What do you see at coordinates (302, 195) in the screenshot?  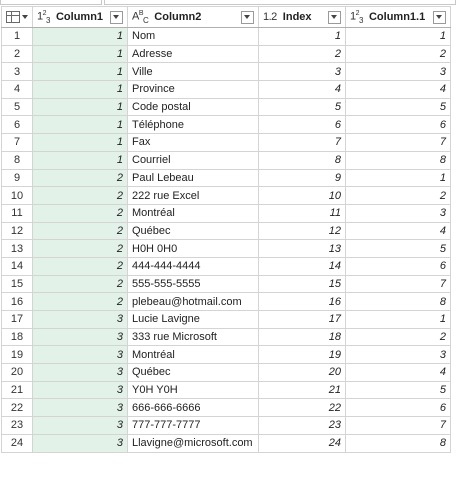 I see `cell-index: 10` at bounding box center [302, 195].